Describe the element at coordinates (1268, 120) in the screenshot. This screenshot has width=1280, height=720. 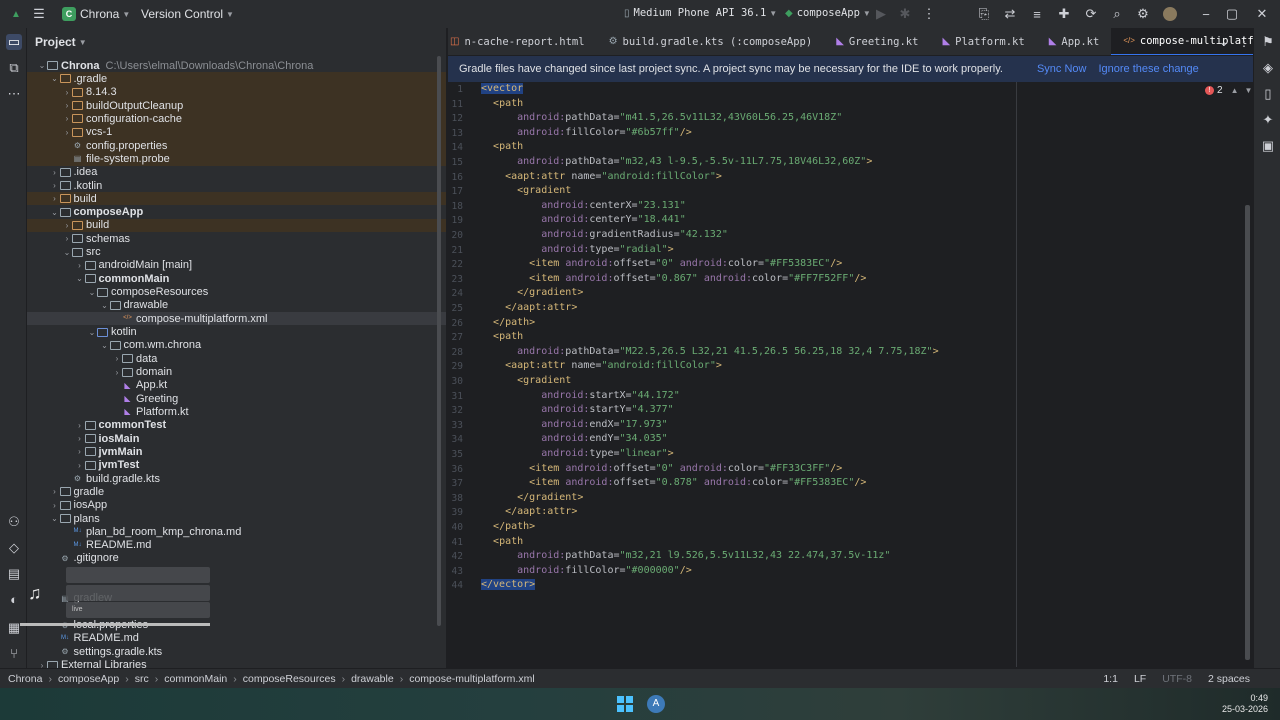
I see `gemini-icon: ✦` at that location.